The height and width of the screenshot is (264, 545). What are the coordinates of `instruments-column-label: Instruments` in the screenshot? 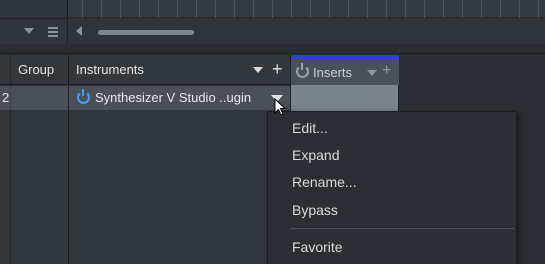 It's located at (110, 69).